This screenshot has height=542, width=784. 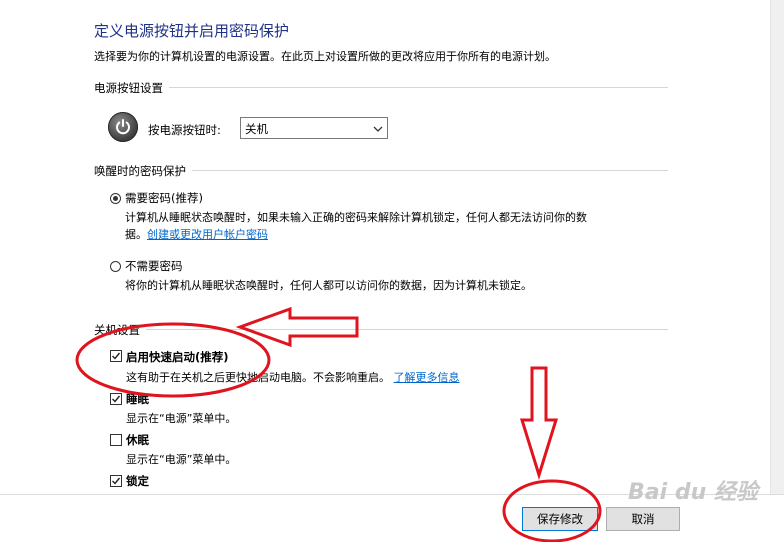 I want to click on sleep-label: 睡眠, so click(x=137, y=399).